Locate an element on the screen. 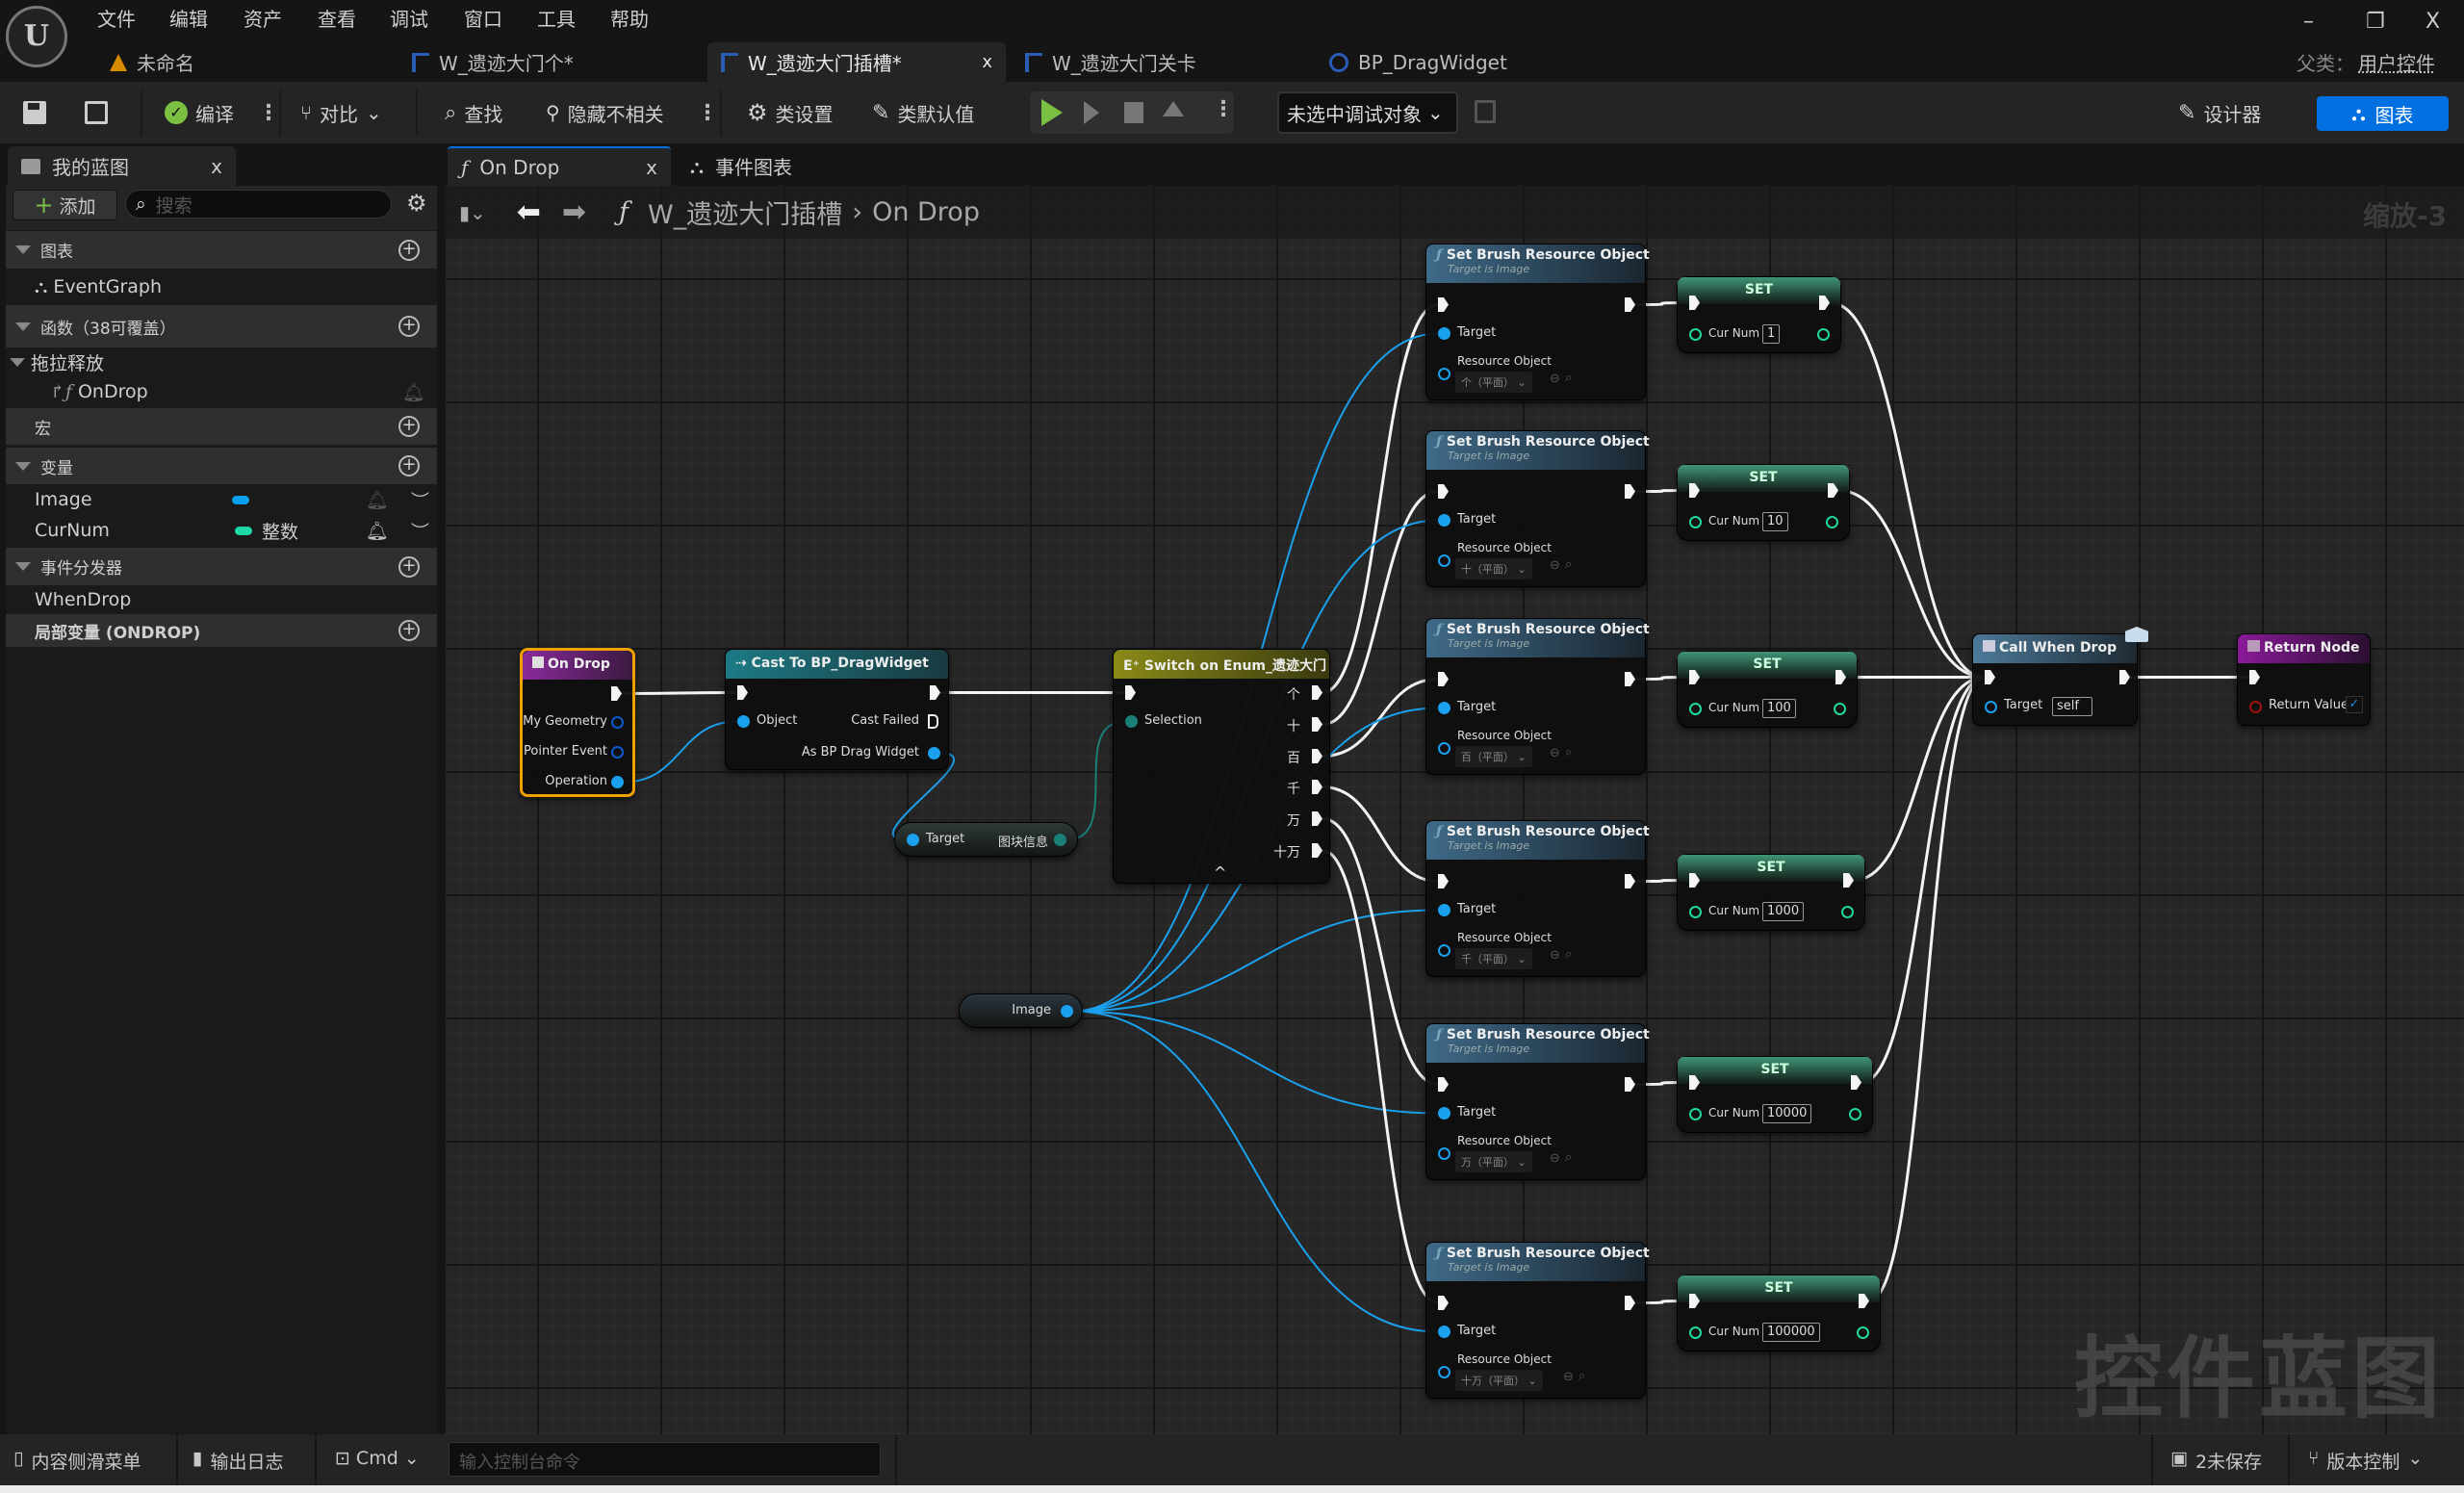 The height and width of the screenshot is (1493, 2464). play-options-button: ⋮ is located at coordinates (1223, 109).